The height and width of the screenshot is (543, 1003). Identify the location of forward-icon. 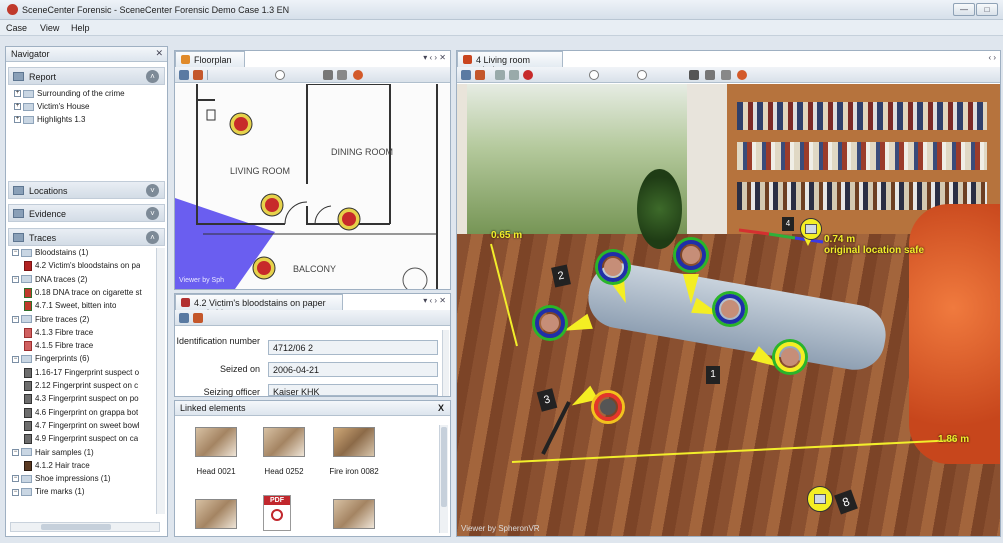
(514, 75).